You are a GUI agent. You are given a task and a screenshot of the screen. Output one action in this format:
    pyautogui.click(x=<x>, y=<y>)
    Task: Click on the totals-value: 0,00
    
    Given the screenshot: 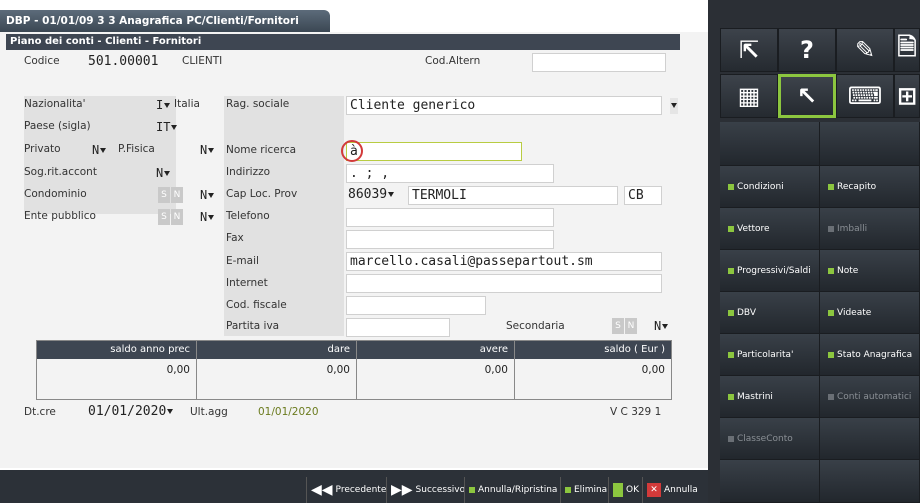 What is the action you would take?
    pyautogui.click(x=653, y=370)
    